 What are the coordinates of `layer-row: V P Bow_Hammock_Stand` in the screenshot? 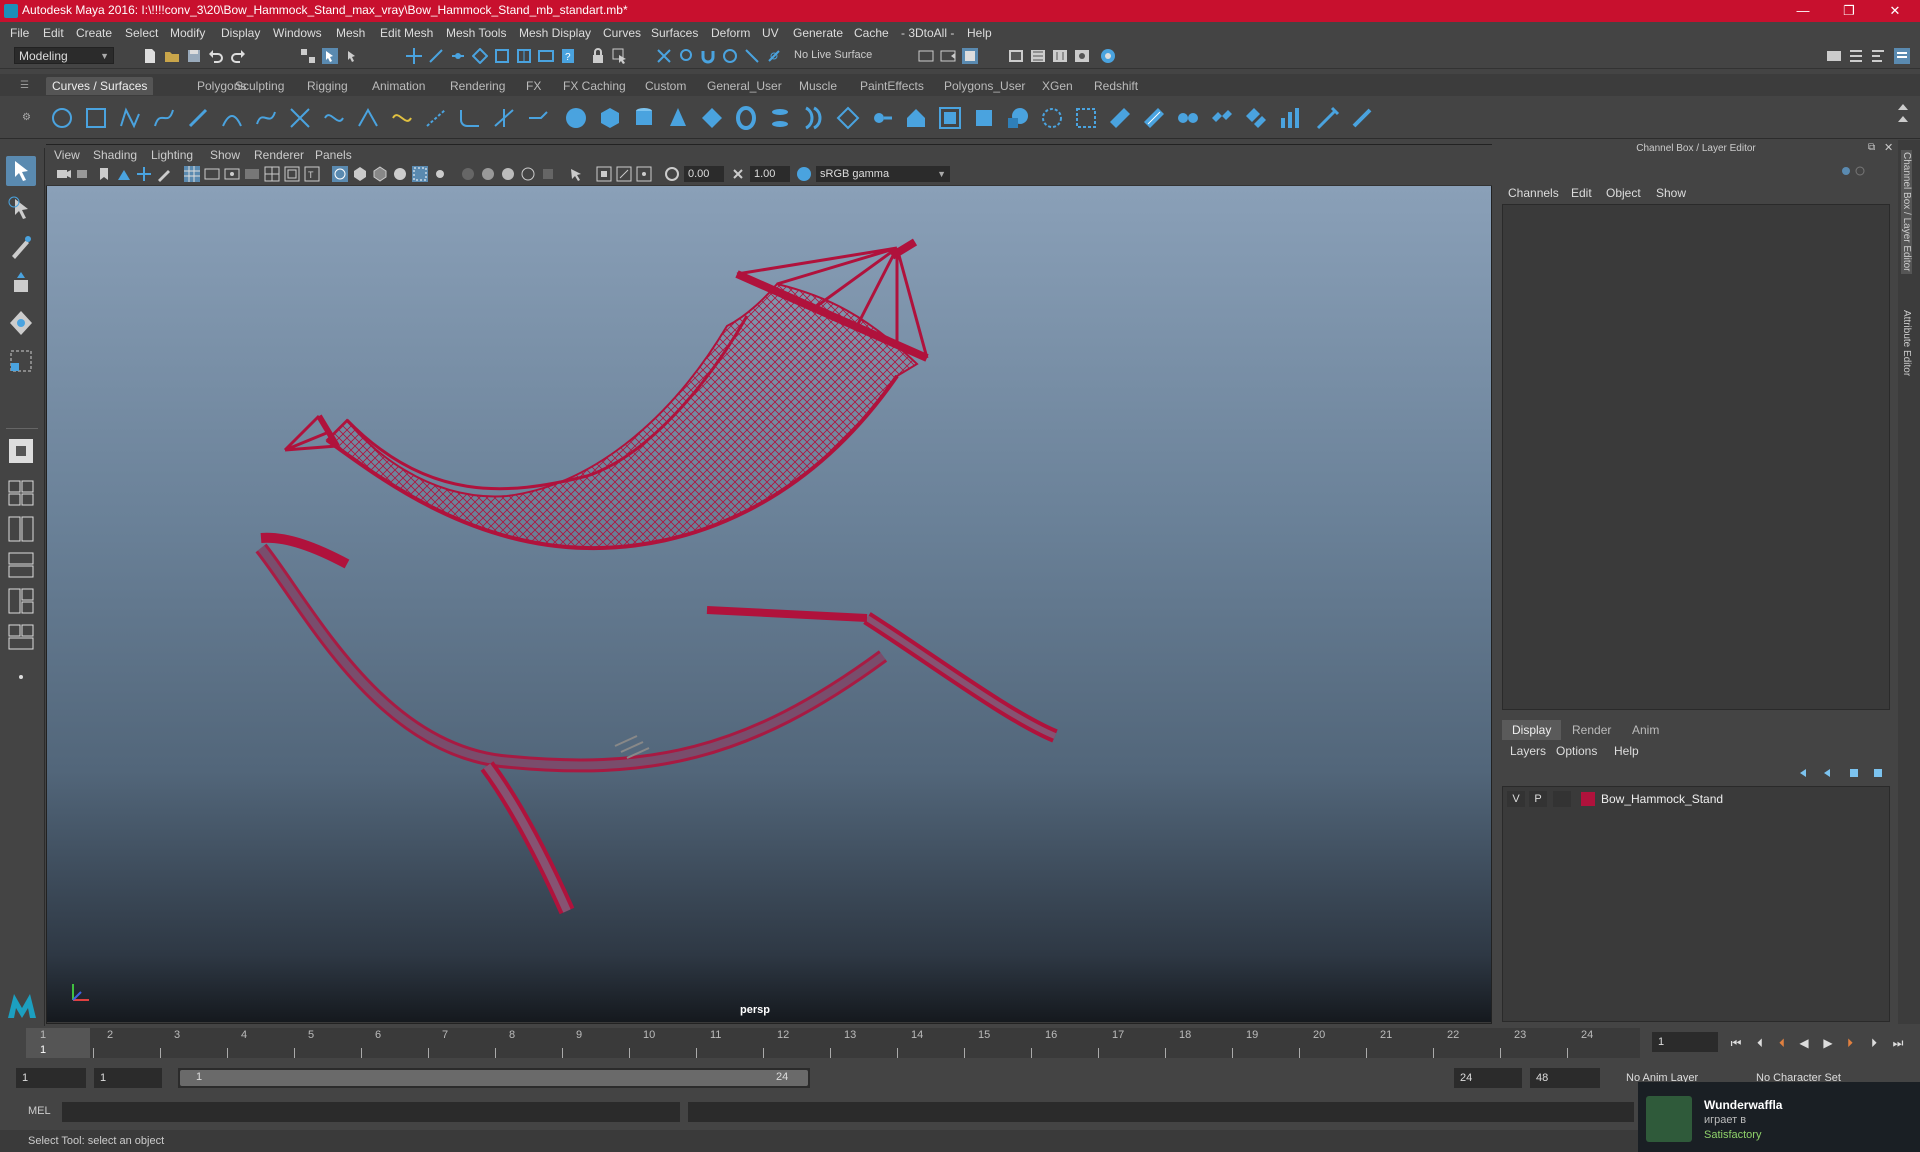 It's located at (1695, 800).